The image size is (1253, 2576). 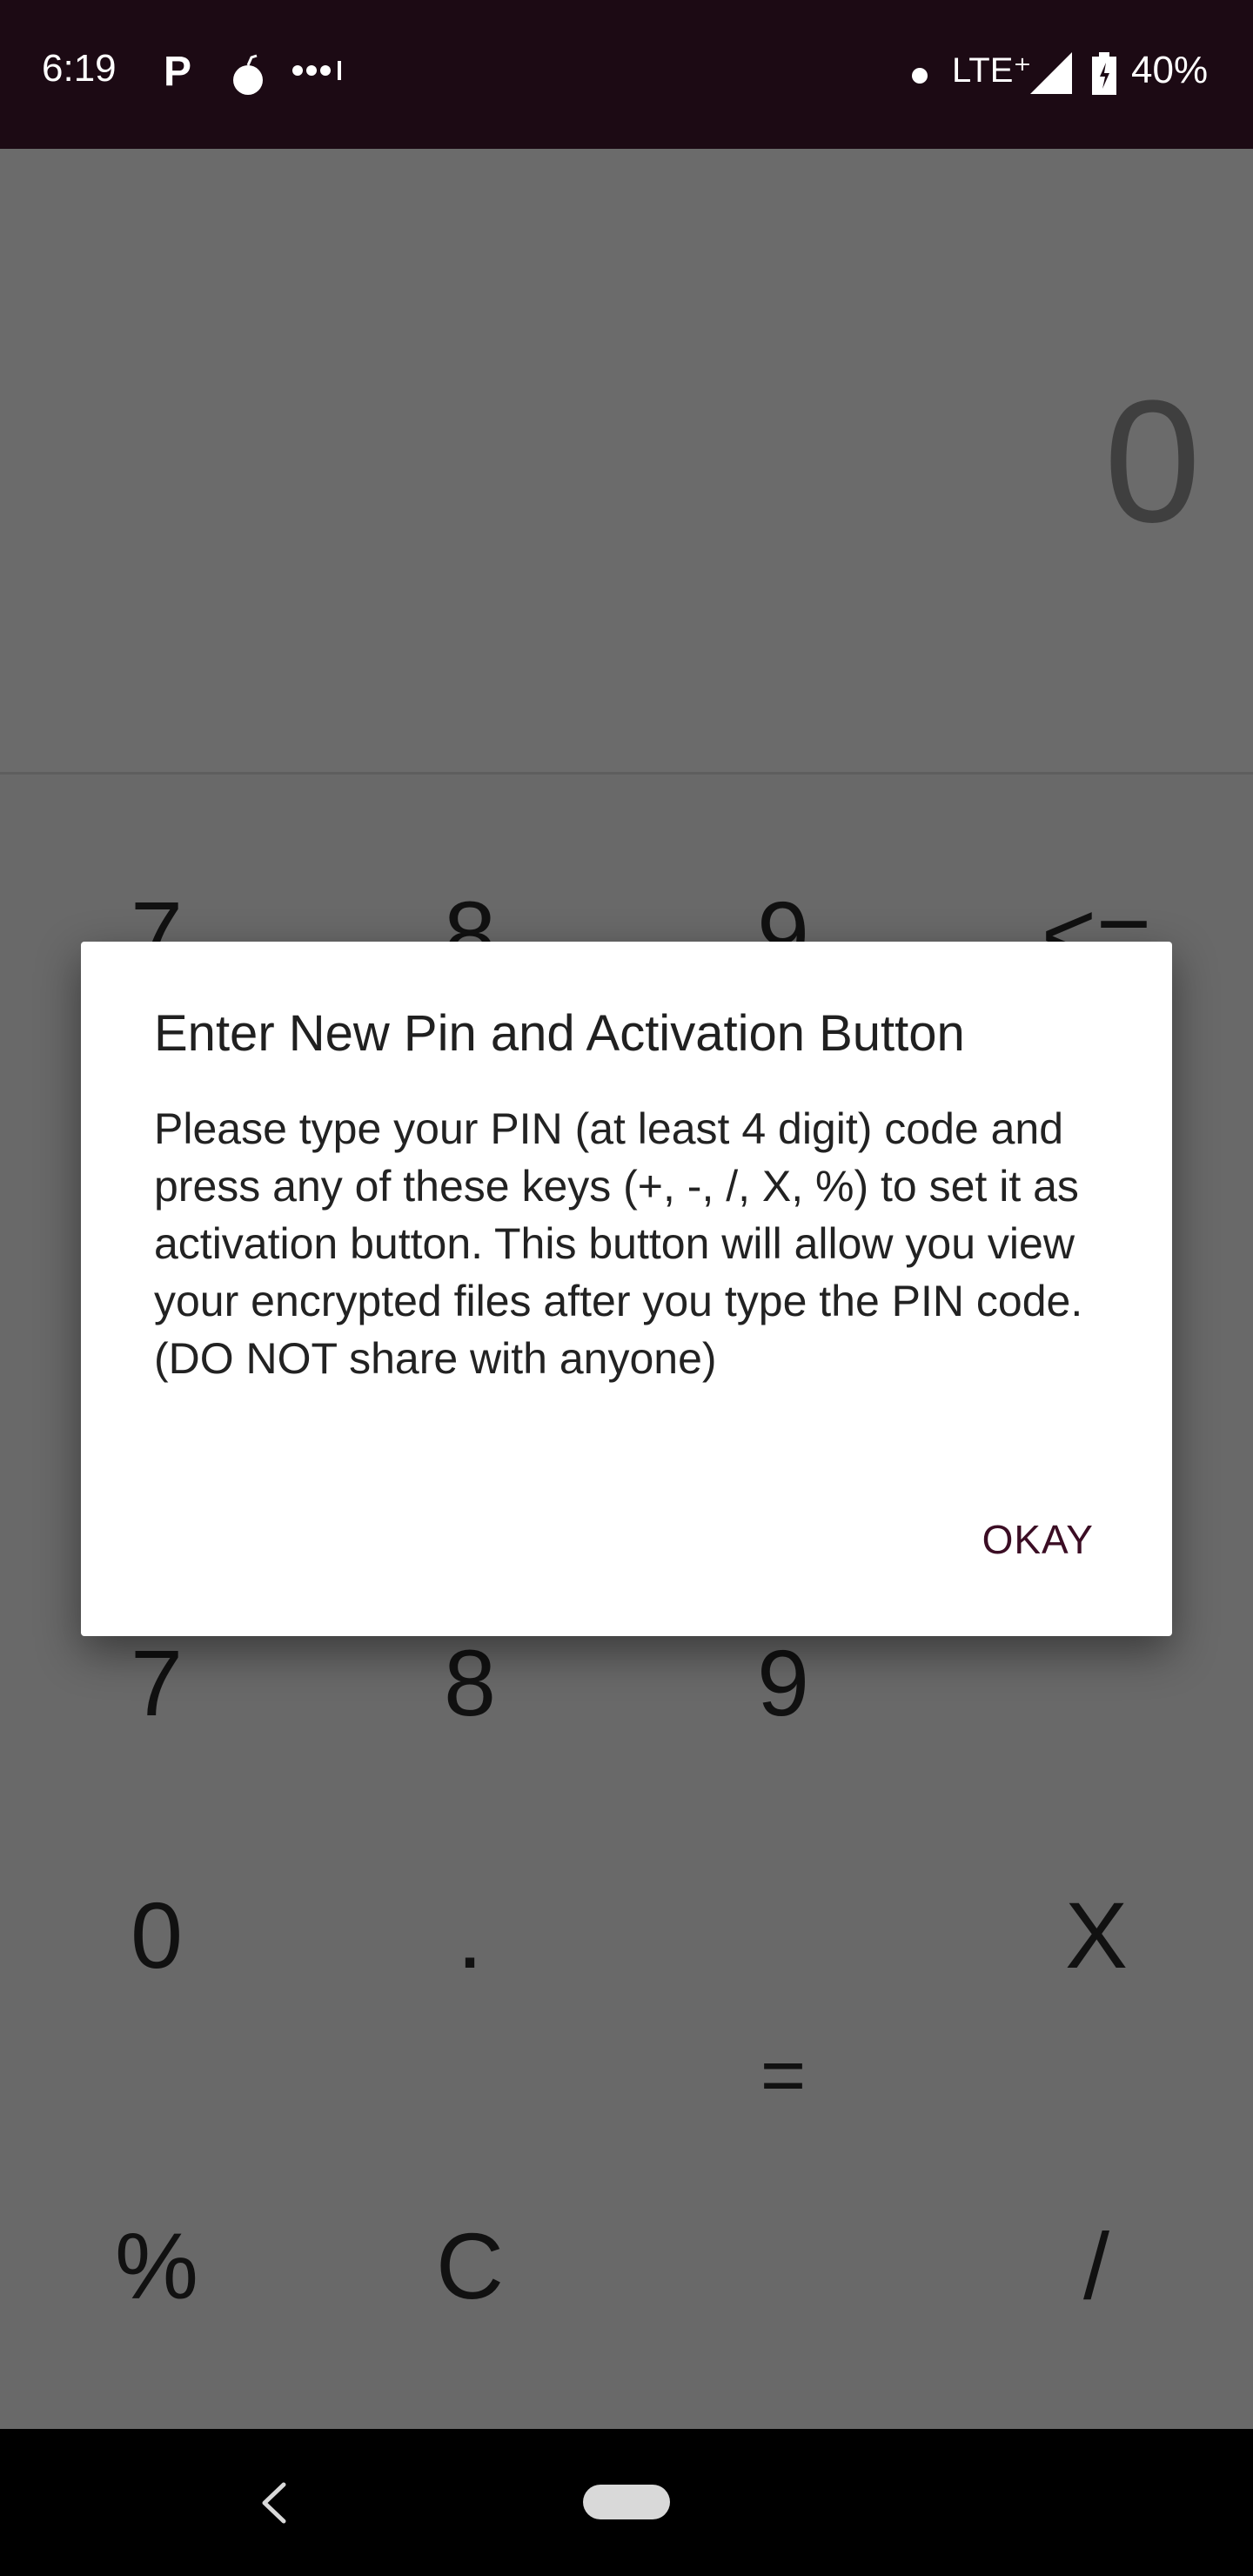 What do you see at coordinates (178, 72) in the screenshot?
I see `p-icon: P` at bounding box center [178, 72].